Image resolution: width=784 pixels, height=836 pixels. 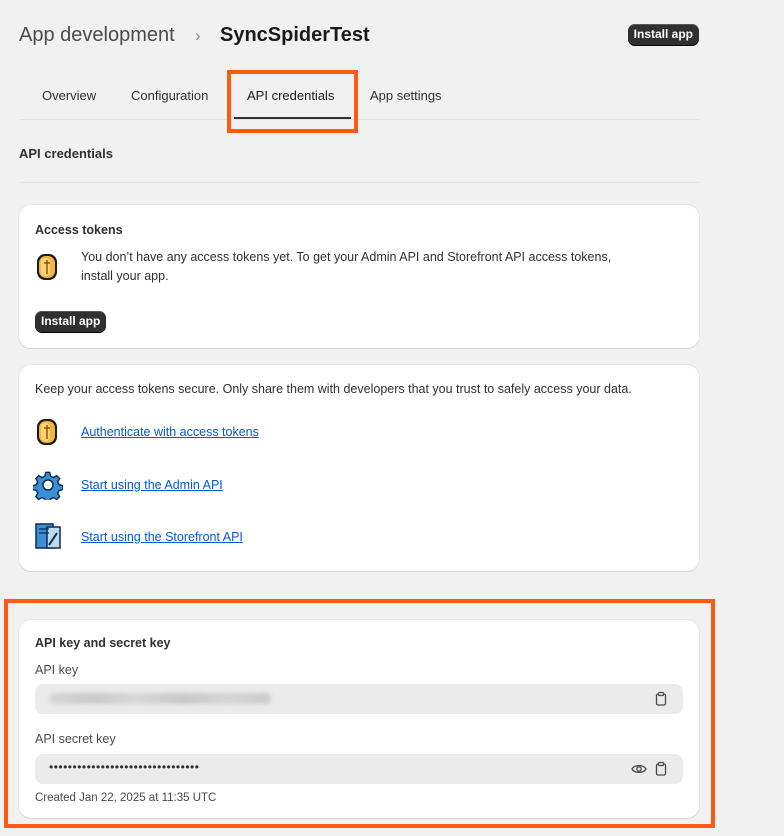 What do you see at coordinates (125, 276) in the screenshot?
I see `access-tokens-message-line2: install your app.` at bounding box center [125, 276].